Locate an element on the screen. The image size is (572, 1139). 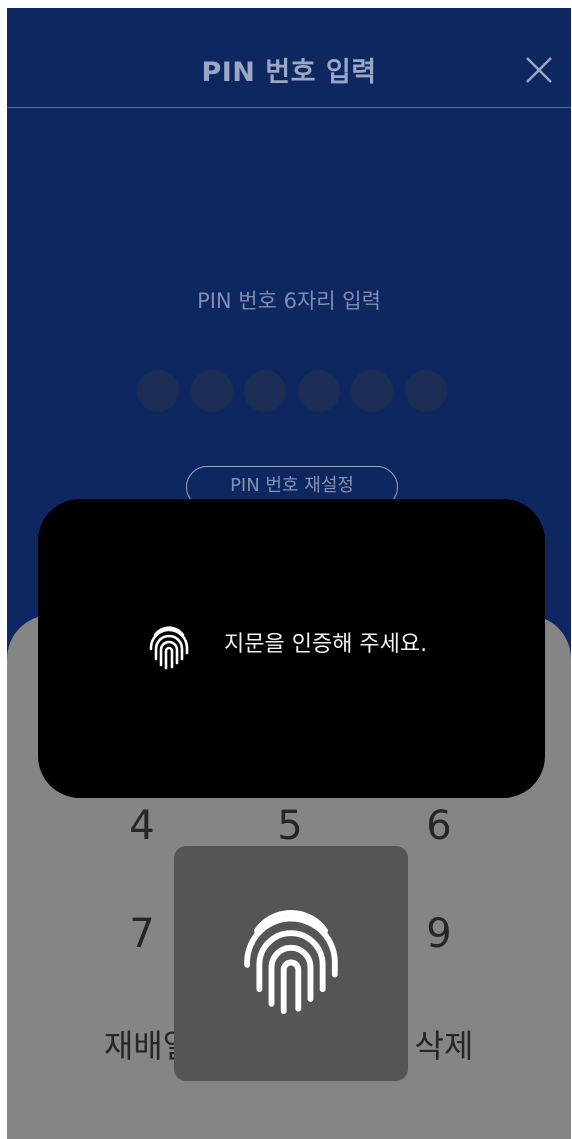
key-6: 6 is located at coordinates (439, 826).